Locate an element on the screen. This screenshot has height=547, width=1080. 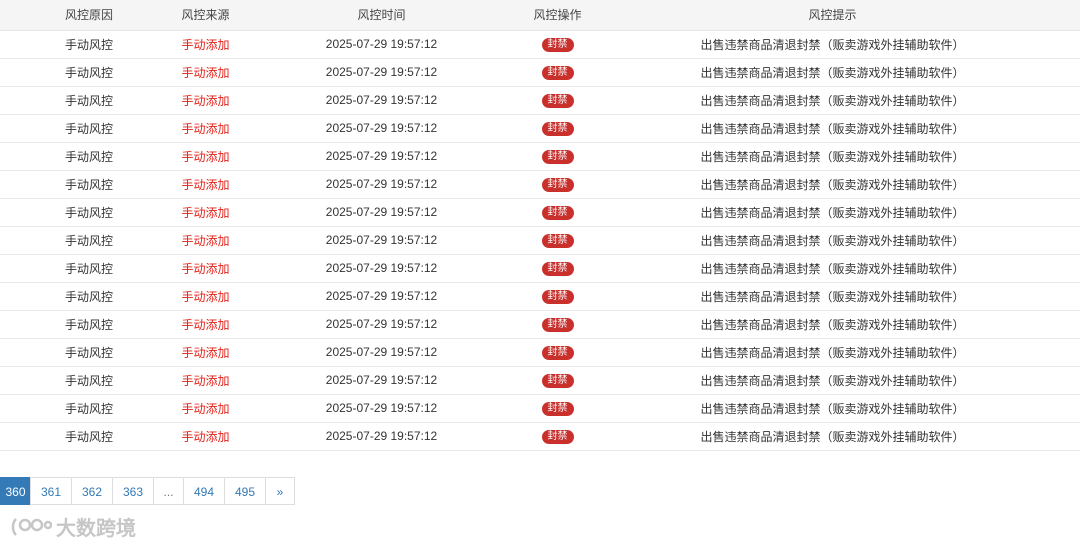
brand-logo-icon is located at coordinates (31, 527).